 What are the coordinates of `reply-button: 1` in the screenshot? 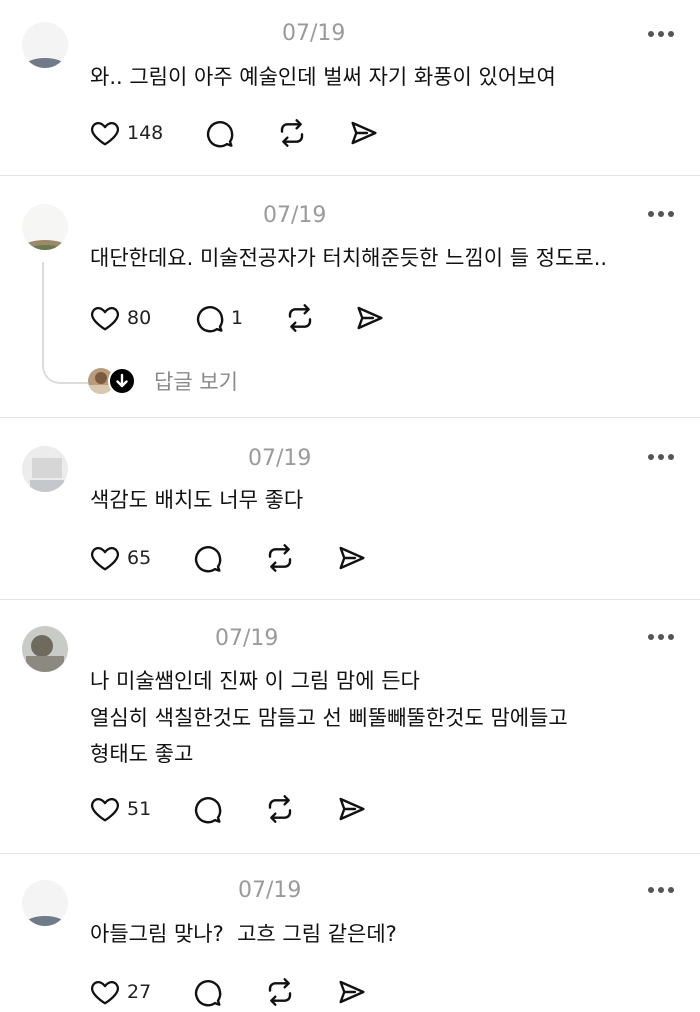 It's located at (224, 320).